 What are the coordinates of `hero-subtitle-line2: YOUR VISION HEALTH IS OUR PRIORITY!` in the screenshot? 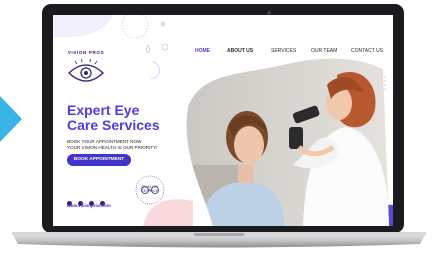 It's located at (112, 147).